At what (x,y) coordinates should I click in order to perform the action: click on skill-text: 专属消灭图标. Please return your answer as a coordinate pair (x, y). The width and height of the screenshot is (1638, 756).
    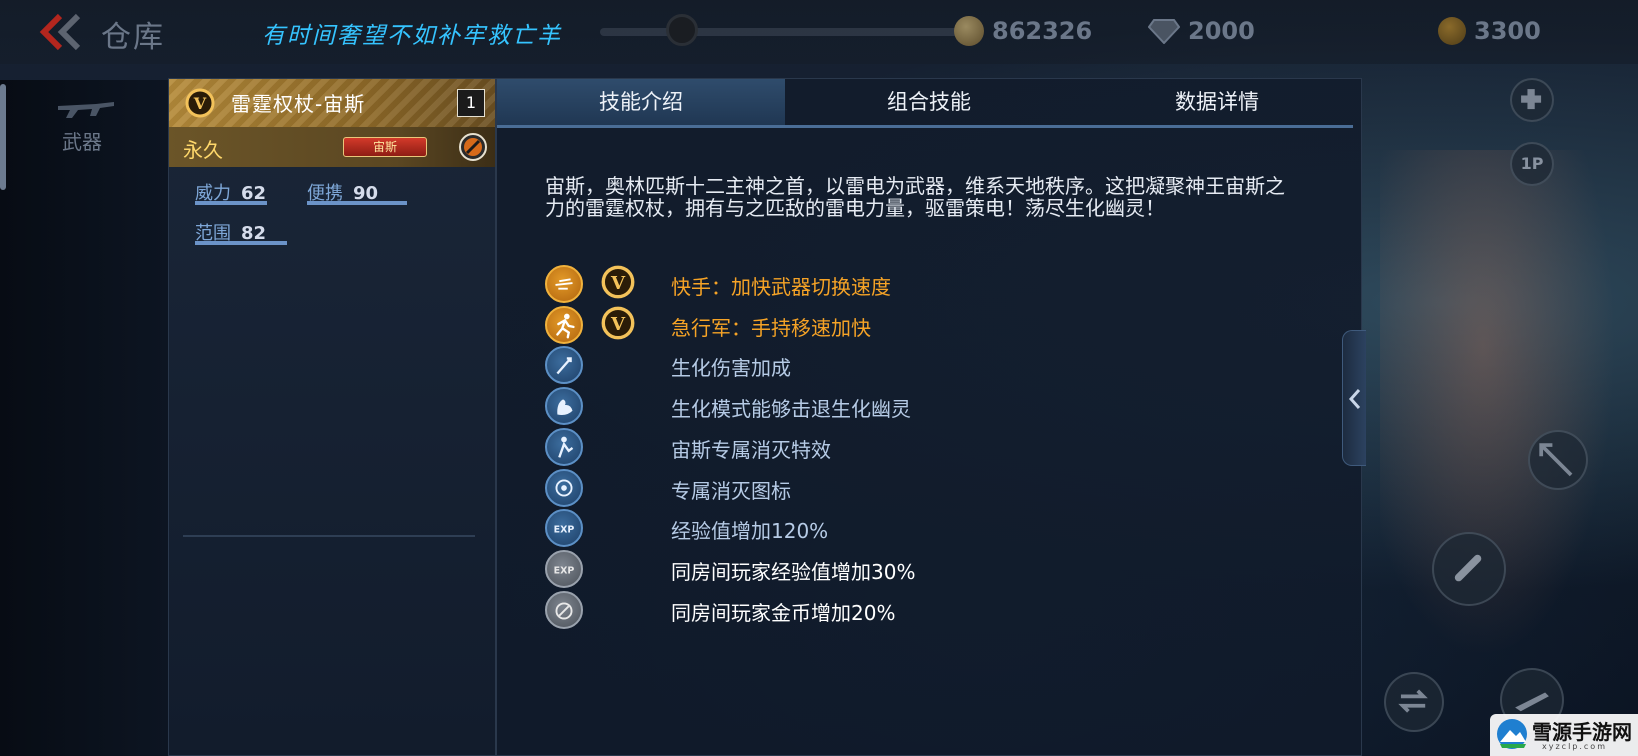
    Looking at the image, I should click on (731, 490).